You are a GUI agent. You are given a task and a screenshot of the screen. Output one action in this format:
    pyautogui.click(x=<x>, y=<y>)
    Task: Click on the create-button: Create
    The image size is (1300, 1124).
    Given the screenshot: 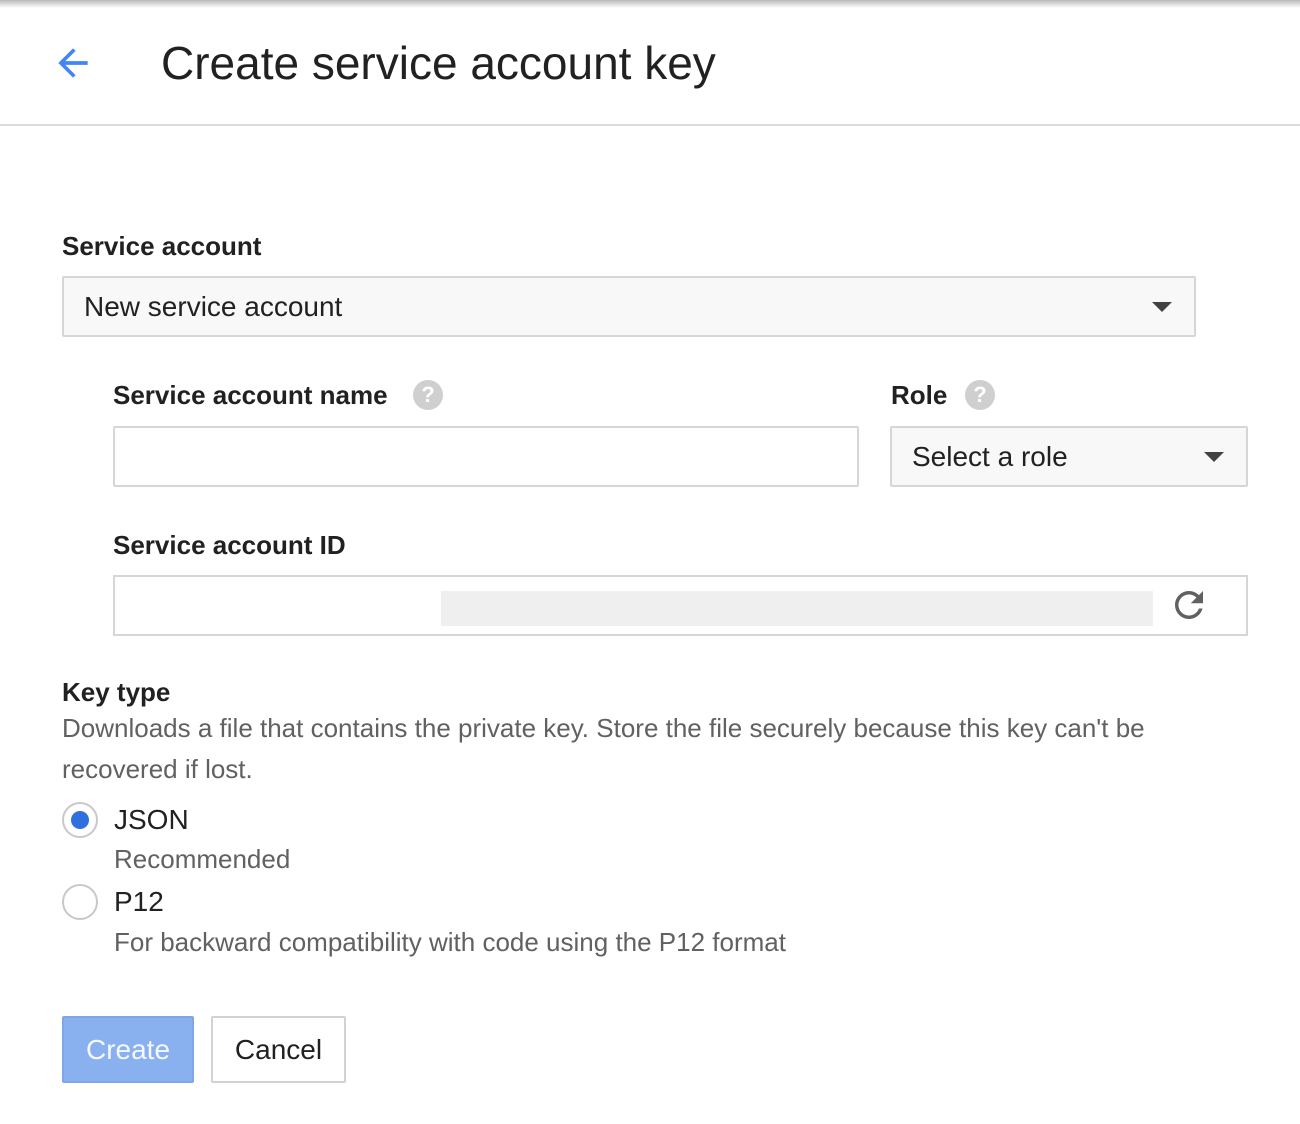 What is the action you would take?
    pyautogui.click(x=128, y=1049)
    